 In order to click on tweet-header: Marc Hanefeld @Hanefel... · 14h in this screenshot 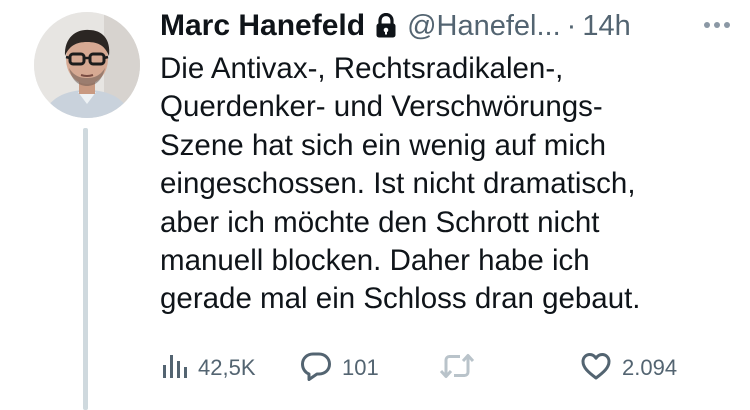, I will do `click(450, 26)`.